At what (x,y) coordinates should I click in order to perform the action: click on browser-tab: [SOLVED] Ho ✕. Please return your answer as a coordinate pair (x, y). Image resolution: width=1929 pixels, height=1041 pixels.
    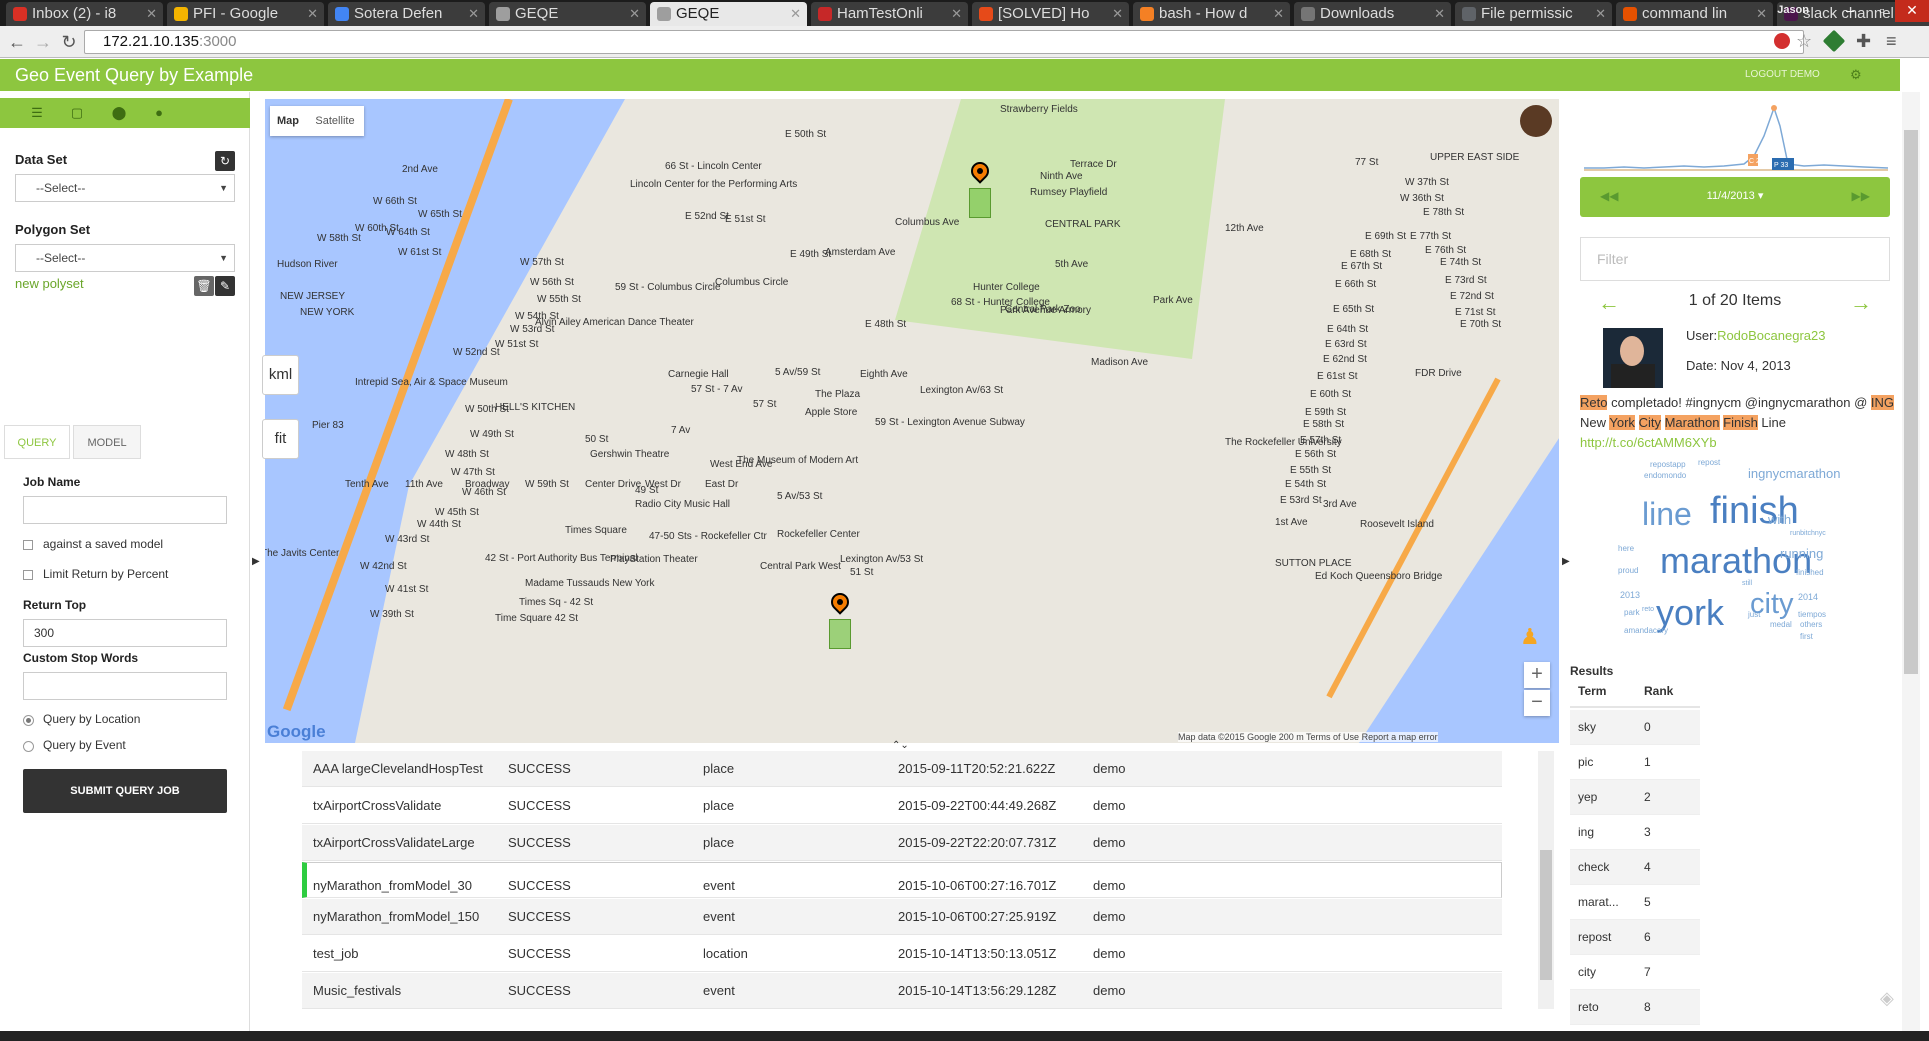
    Looking at the image, I should click on (1050, 14).